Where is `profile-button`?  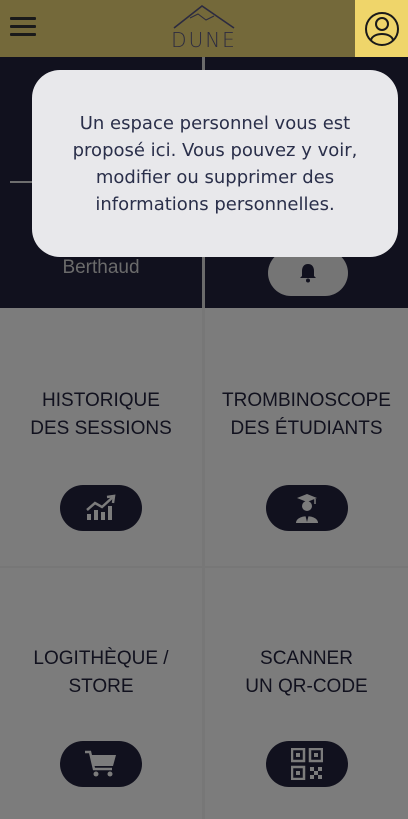
profile-button is located at coordinates (381, 28).